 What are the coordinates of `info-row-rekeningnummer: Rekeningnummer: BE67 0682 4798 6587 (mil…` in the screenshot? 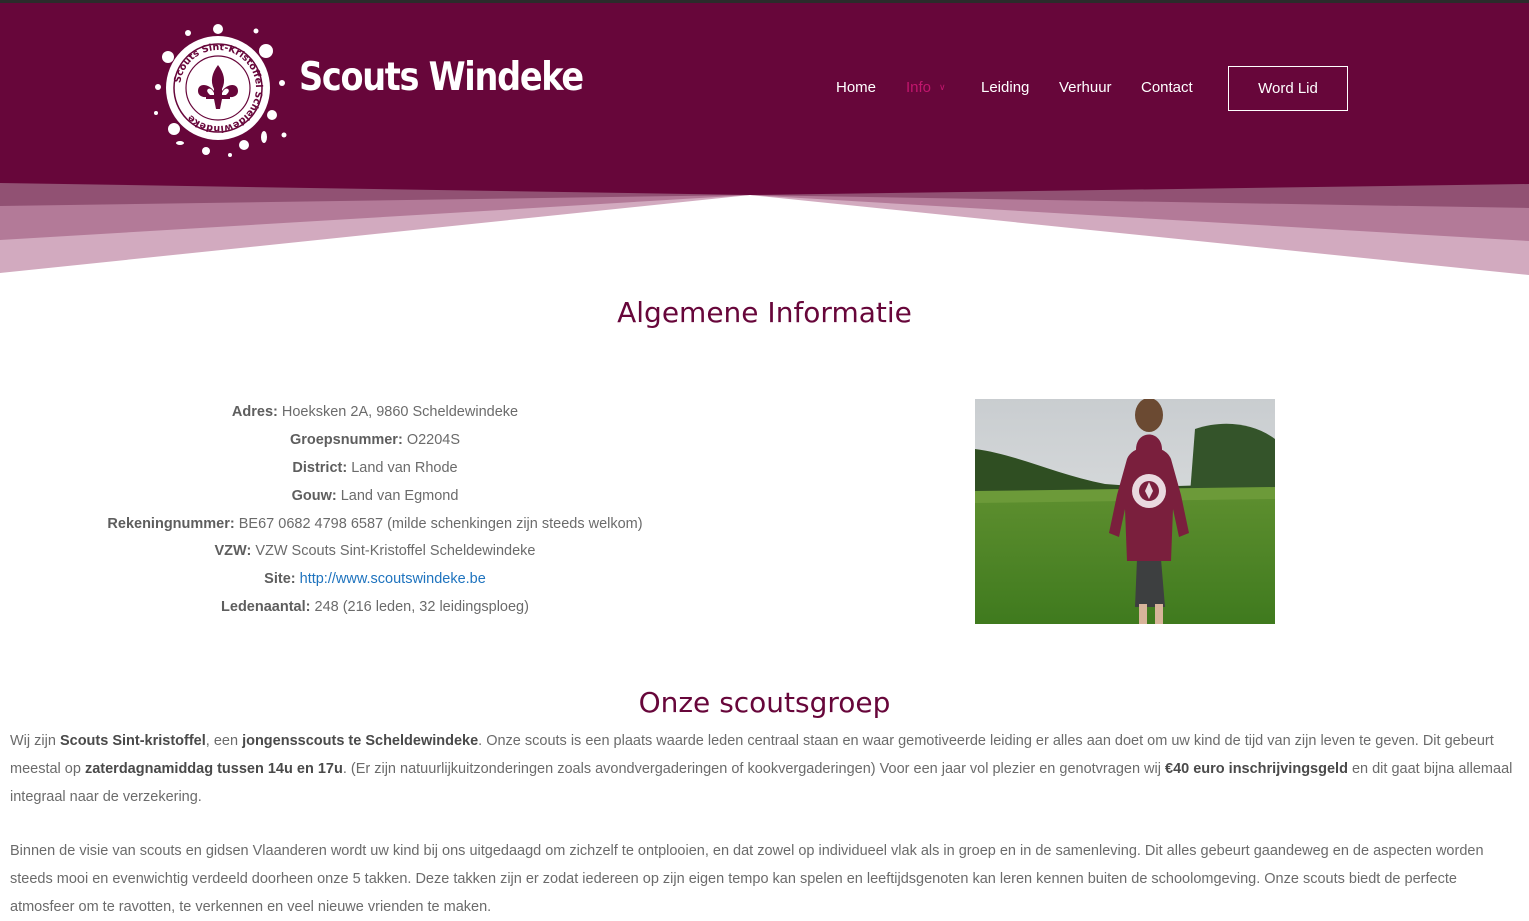 It's located at (375, 526).